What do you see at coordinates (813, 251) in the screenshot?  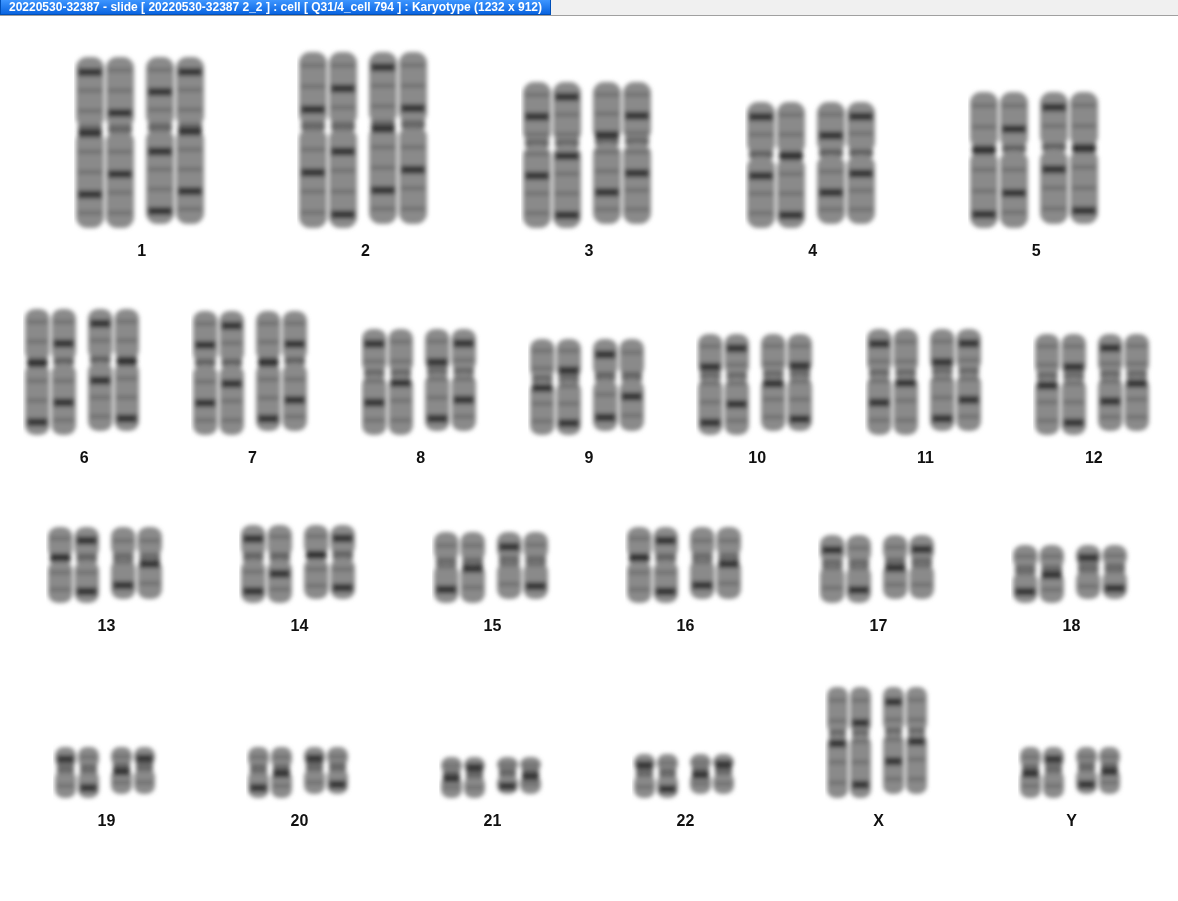 I see `chromosome-label: 4` at bounding box center [813, 251].